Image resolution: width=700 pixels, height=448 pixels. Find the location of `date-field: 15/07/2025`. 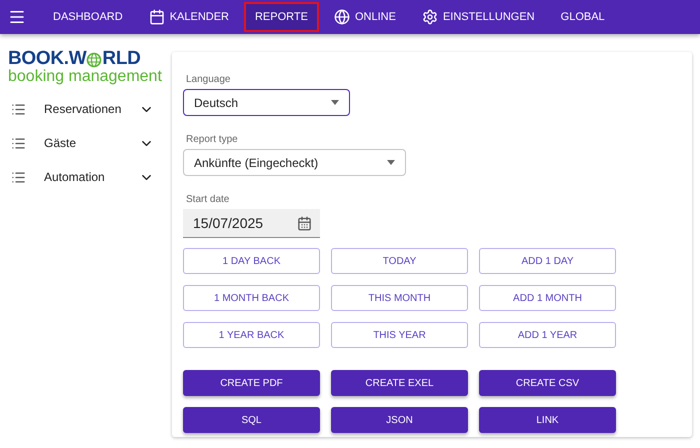

date-field: 15/07/2025 is located at coordinates (251, 223).